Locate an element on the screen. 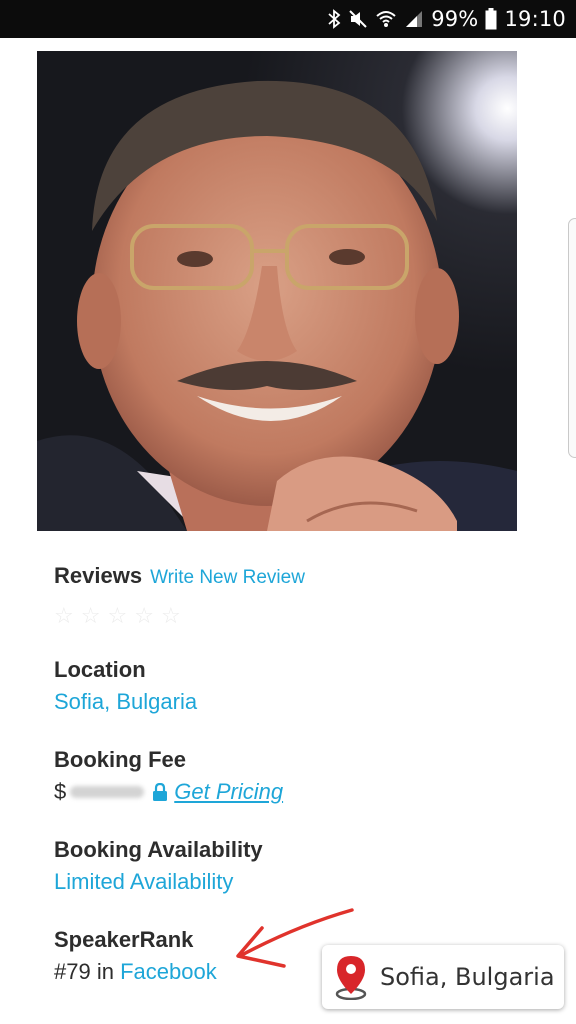 The image size is (576, 1024). reviews-section: Reviews Write New Review ☆ ☆ ☆ ☆ ☆ is located at coordinates (294, 594).